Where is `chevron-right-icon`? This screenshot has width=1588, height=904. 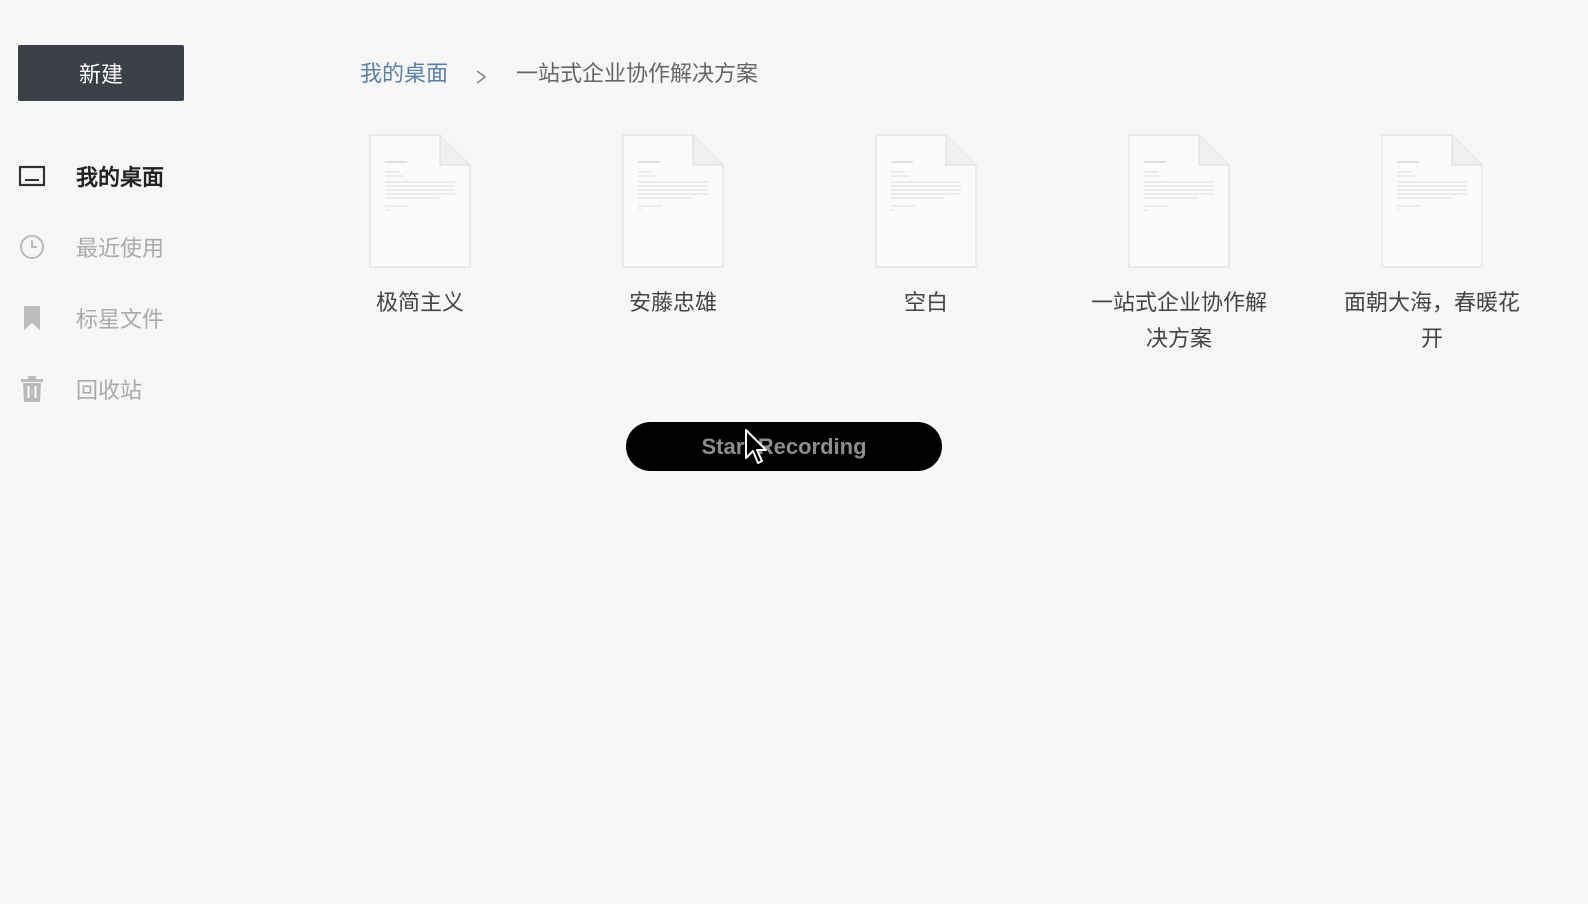 chevron-right-icon is located at coordinates (481, 74).